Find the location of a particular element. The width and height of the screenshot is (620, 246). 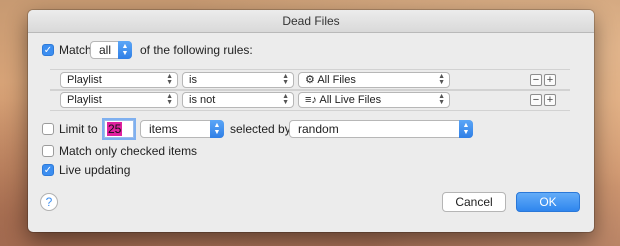

live-updating-label: Live updating is located at coordinates (95, 170).